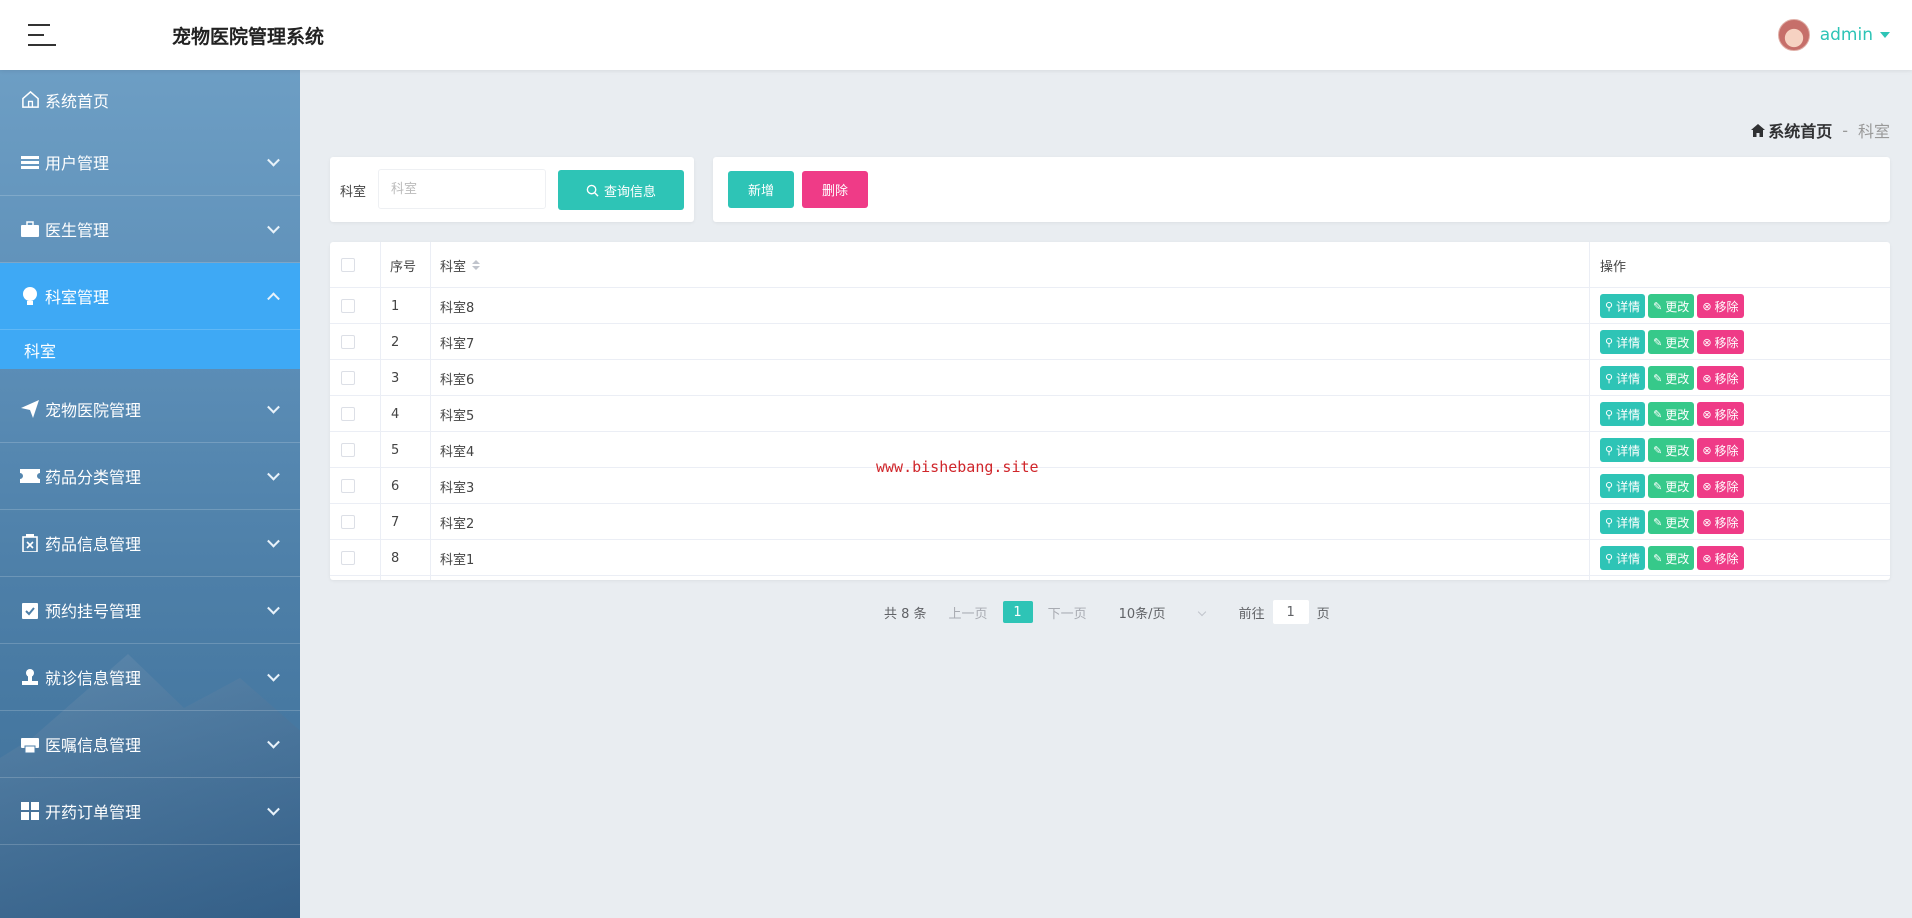 Image resolution: width=1912 pixels, height=918 pixels. What do you see at coordinates (1067, 612) in the screenshot?
I see `pagination-next: 下一页` at bounding box center [1067, 612].